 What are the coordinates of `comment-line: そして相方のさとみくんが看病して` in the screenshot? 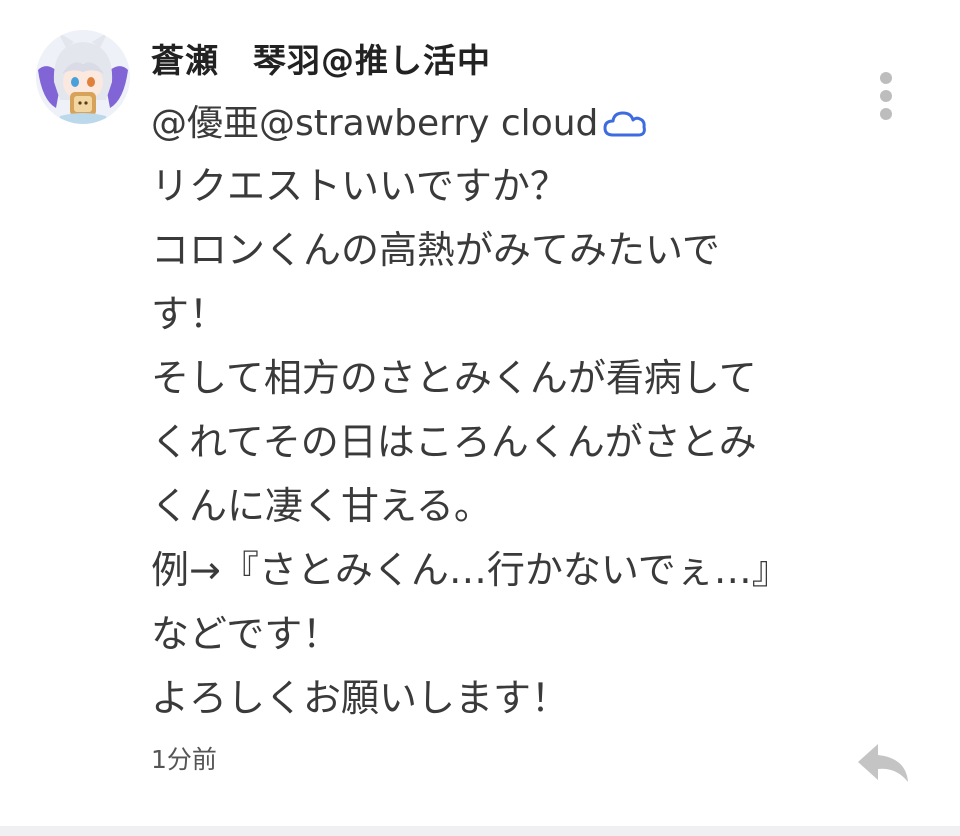 It's located at (454, 378).